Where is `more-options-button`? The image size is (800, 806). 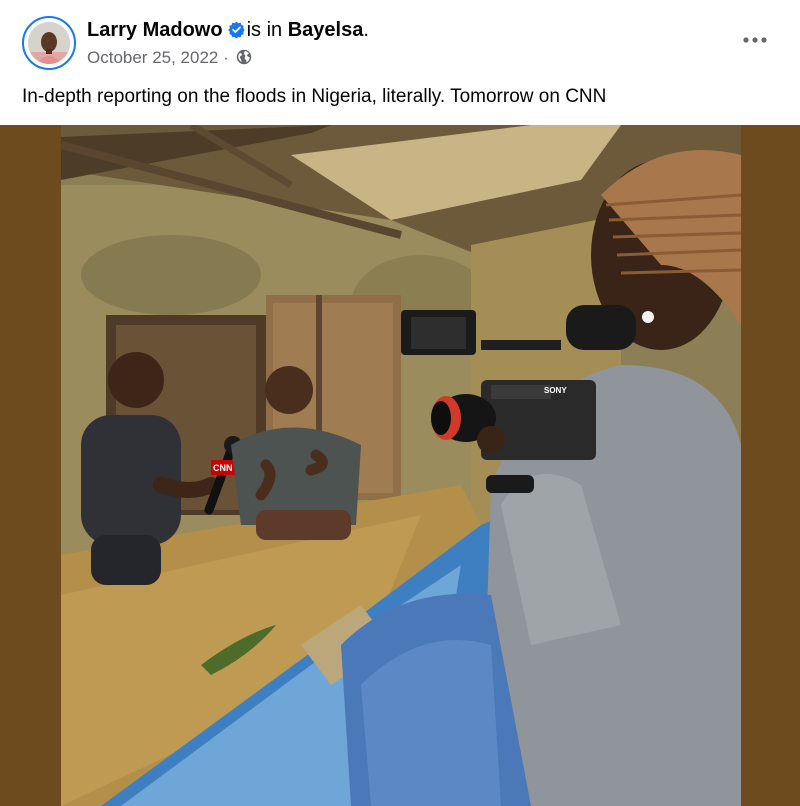 more-options-button is located at coordinates (755, 40).